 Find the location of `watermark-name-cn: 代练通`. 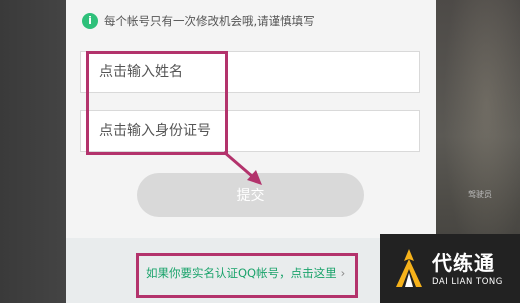

watermark-name-cn: 代练通 is located at coordinates (463, 262).